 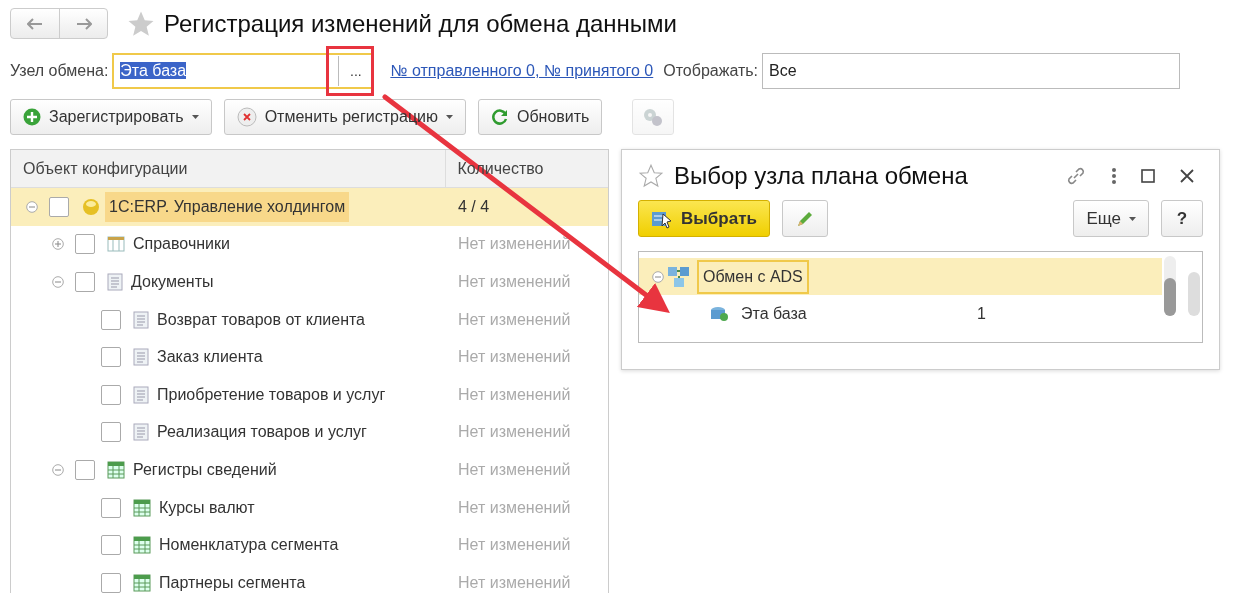 What do you see at coordinates (473, 206) in the screenshot?
I see `count-cell-text: 4 / 4` at bounding box center [473, 206].